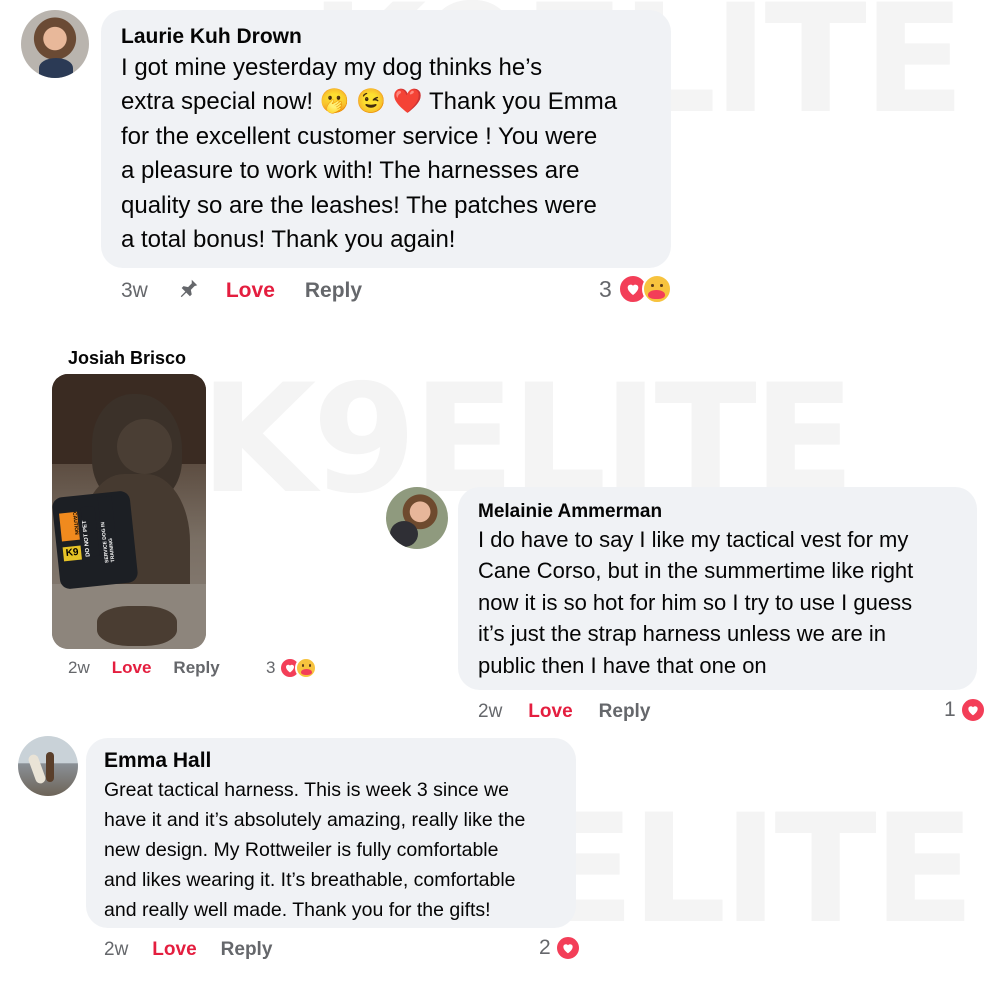 The image size is (1000, 1000). What do you see at coordinates (288, 240) in the screenshot?
I see `comment-text-line: a total bonus! Thank you again!` at bounding box center [288, 240].